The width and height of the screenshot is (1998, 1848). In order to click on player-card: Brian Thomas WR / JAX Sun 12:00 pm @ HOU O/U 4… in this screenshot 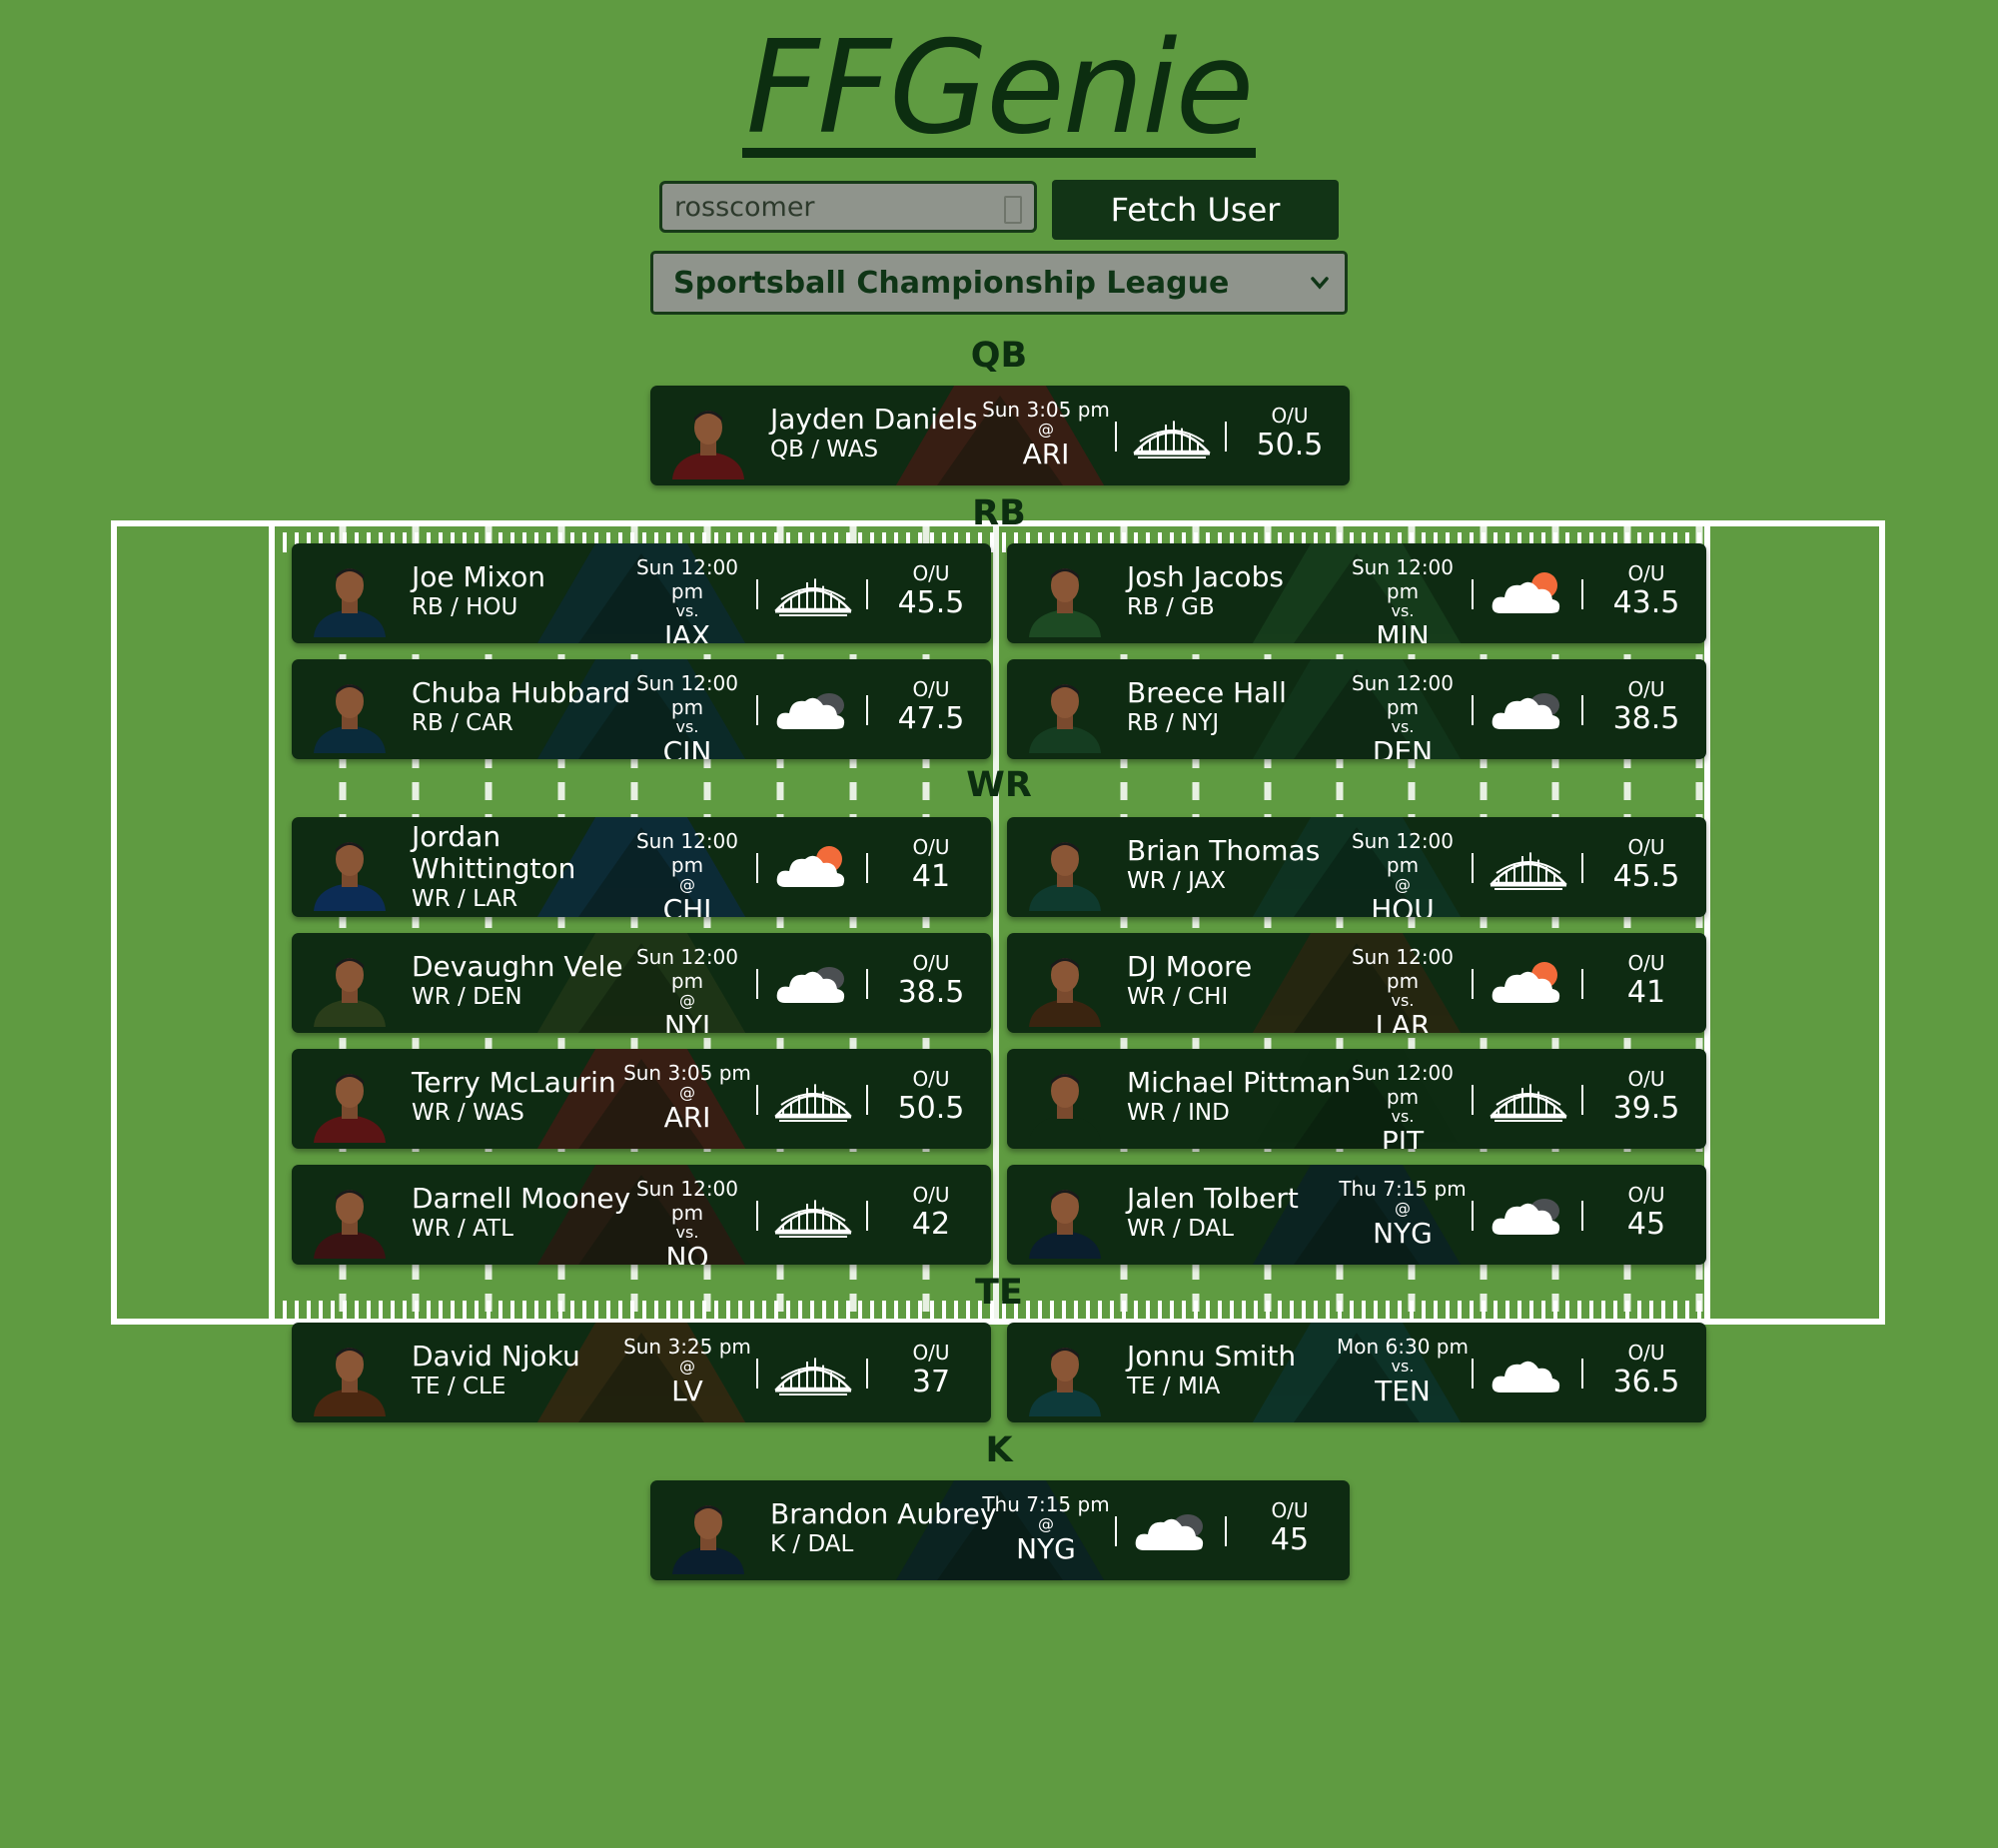, I will do `click(1356, 867)`.